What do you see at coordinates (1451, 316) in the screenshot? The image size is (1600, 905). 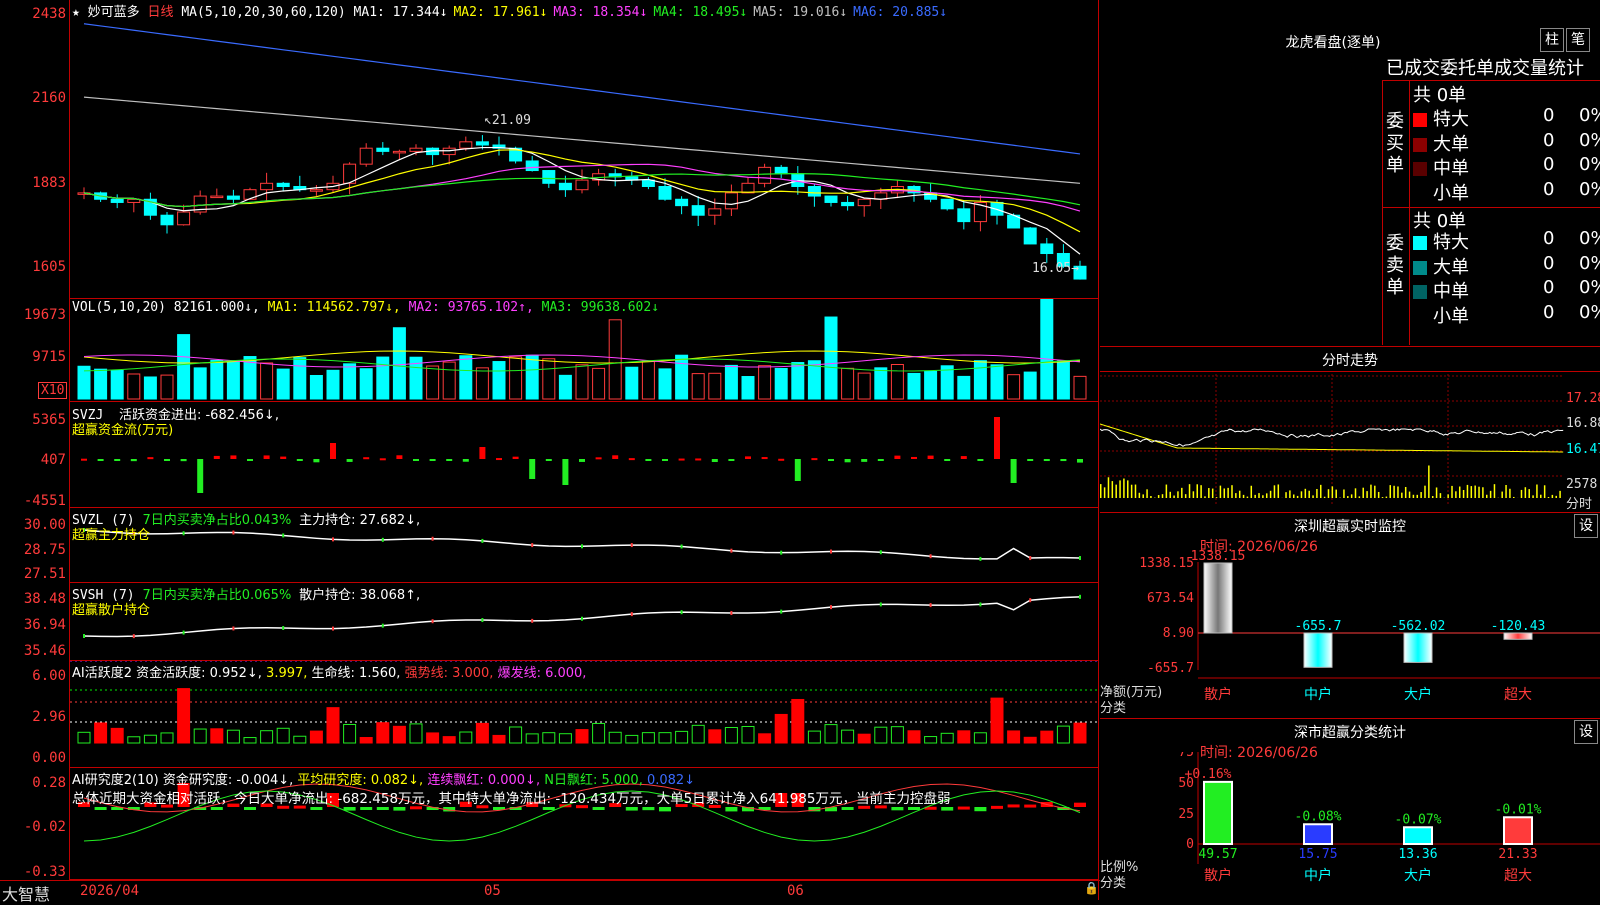 I see `sell-name: 小单` at bounding box center [1451, 316].